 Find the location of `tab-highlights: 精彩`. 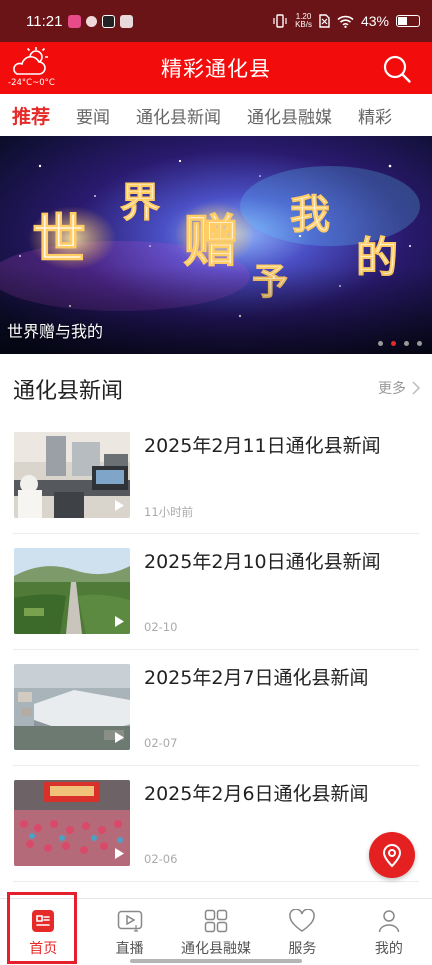

tab-highlights: 精彩 is located at coordinates (375, 115).